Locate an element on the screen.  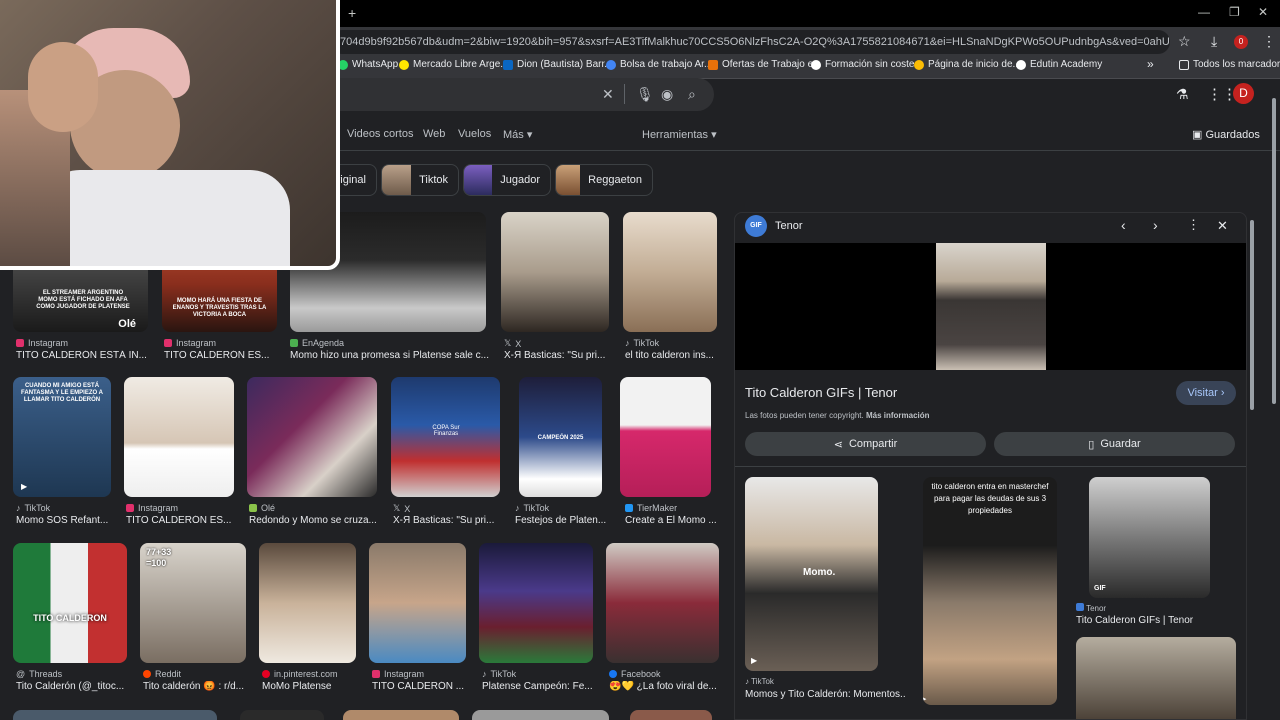
panel-scroll-thumb is located at coordinates (1252, 315).